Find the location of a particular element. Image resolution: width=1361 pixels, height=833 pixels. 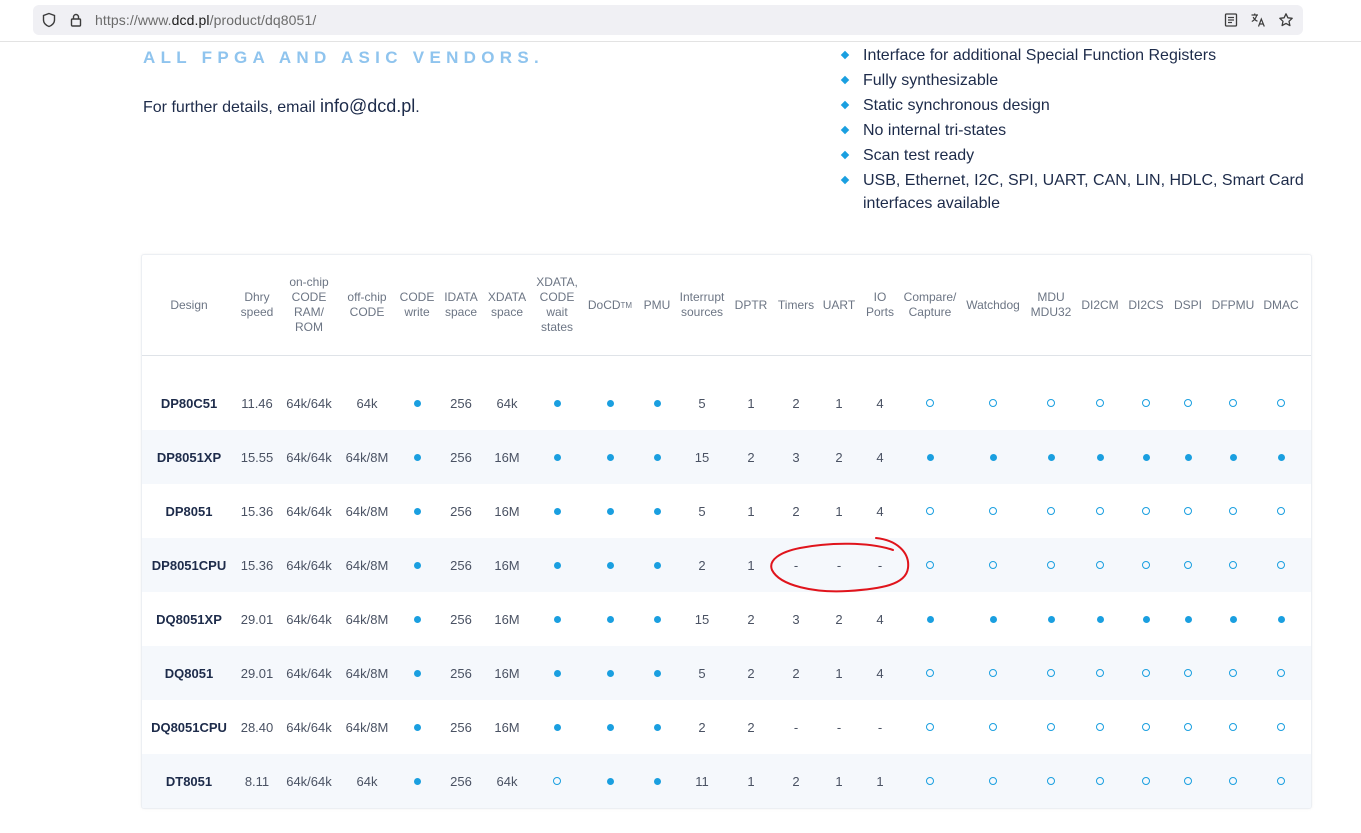

table-cell: 1 is located at coordinates (839, 511).